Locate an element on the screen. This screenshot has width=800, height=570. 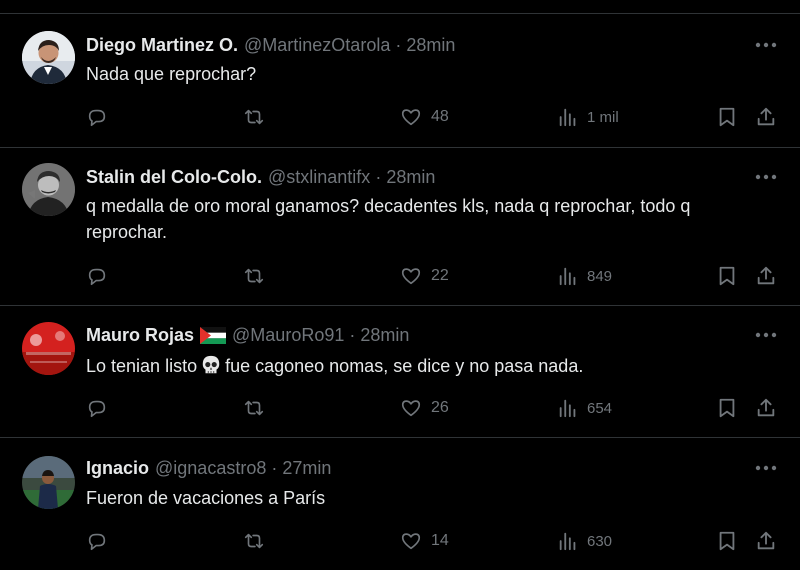
tweet-header: Ignacio @ignacastro8 · 27min is located at coordinates (208, 468).